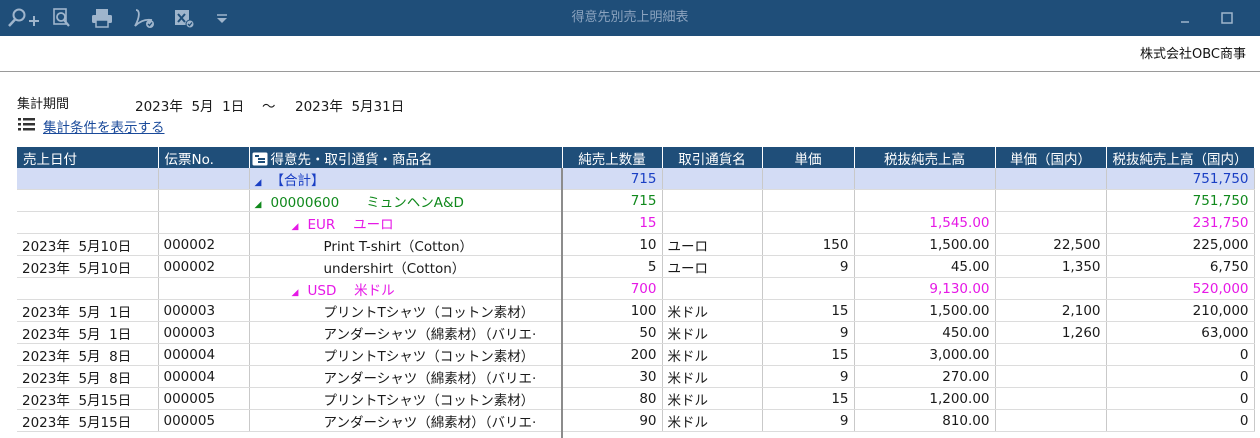 Image resolution: width=1260 pixels, height=438 pixels. Describe the element at coordinates (406, 266) in the screenshot. I see `cell-item: undershirt（Cotton）` at that location.